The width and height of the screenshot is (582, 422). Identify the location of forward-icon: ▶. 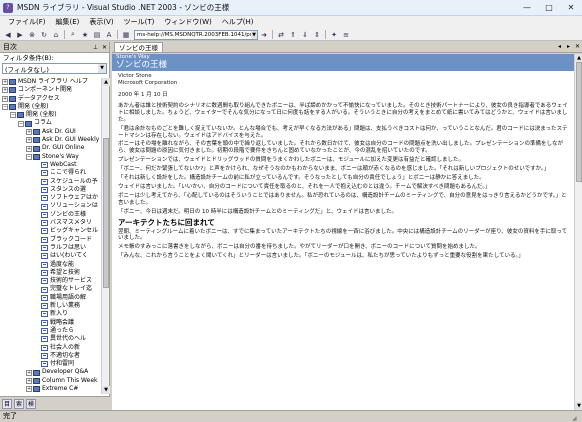
(20, 35).